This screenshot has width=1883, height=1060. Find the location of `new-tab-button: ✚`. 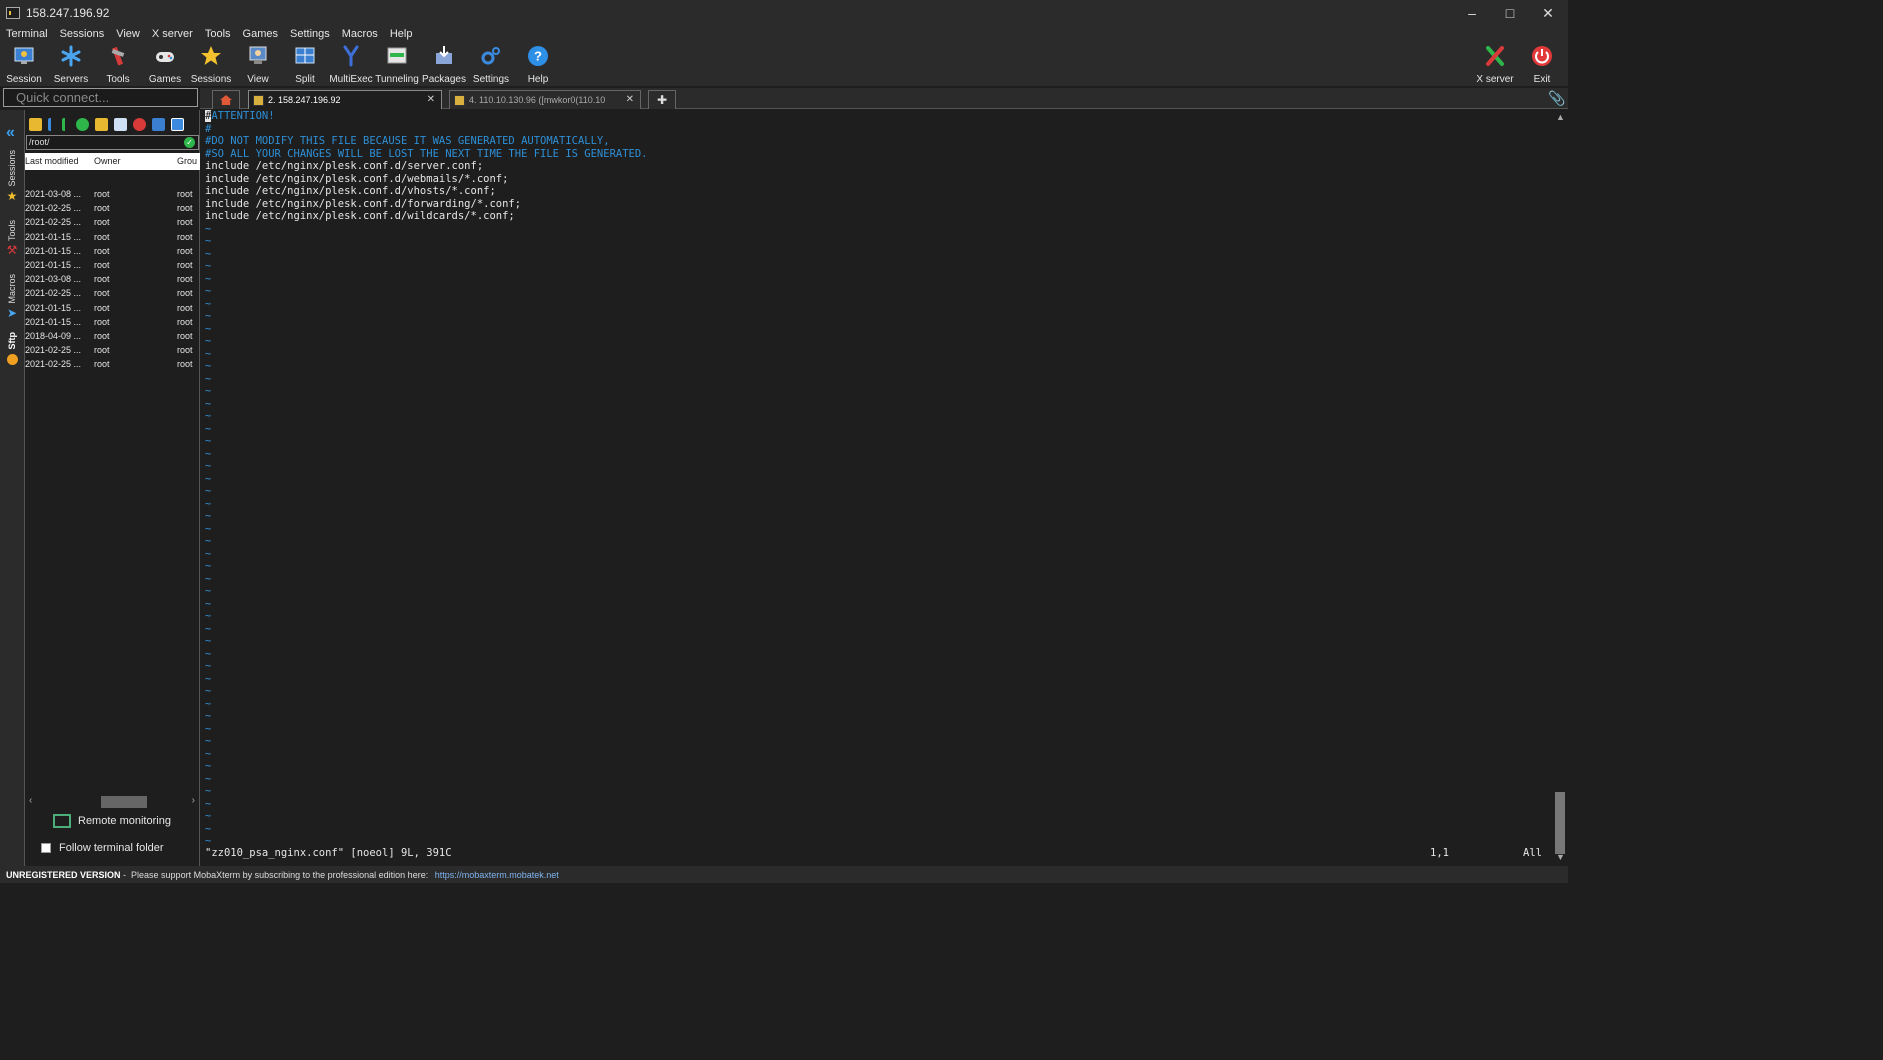

new-tab-button: ✚ is located at coordinates (662, 99).